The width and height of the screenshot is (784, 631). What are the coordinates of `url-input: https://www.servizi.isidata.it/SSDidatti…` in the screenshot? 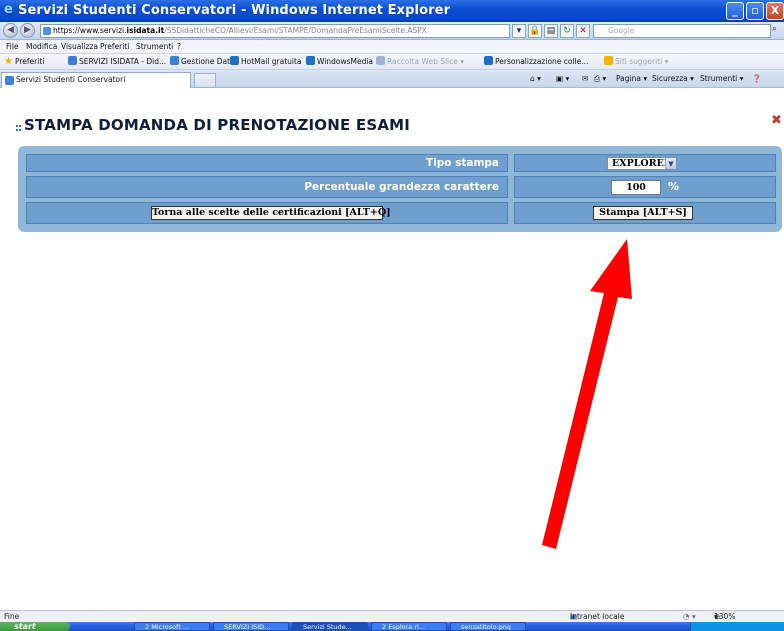 It's located at (275, 31).